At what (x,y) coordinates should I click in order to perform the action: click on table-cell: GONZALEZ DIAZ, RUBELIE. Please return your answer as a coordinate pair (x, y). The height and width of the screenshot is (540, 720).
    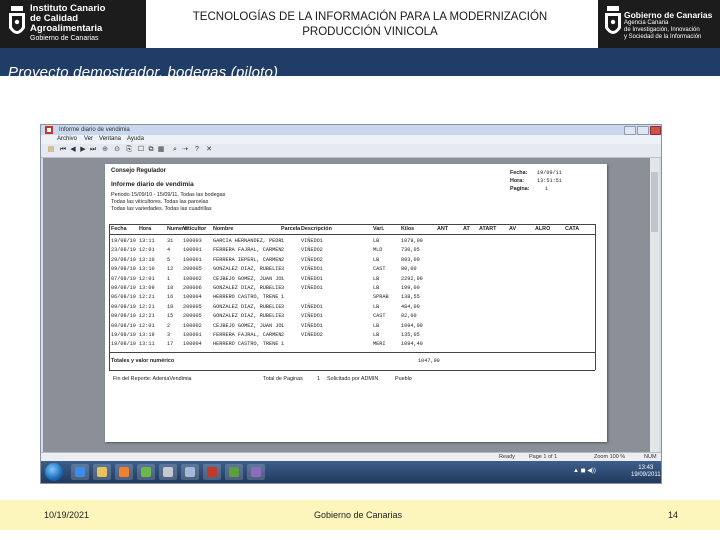
    Looking at the image, I should click on (247, 269).